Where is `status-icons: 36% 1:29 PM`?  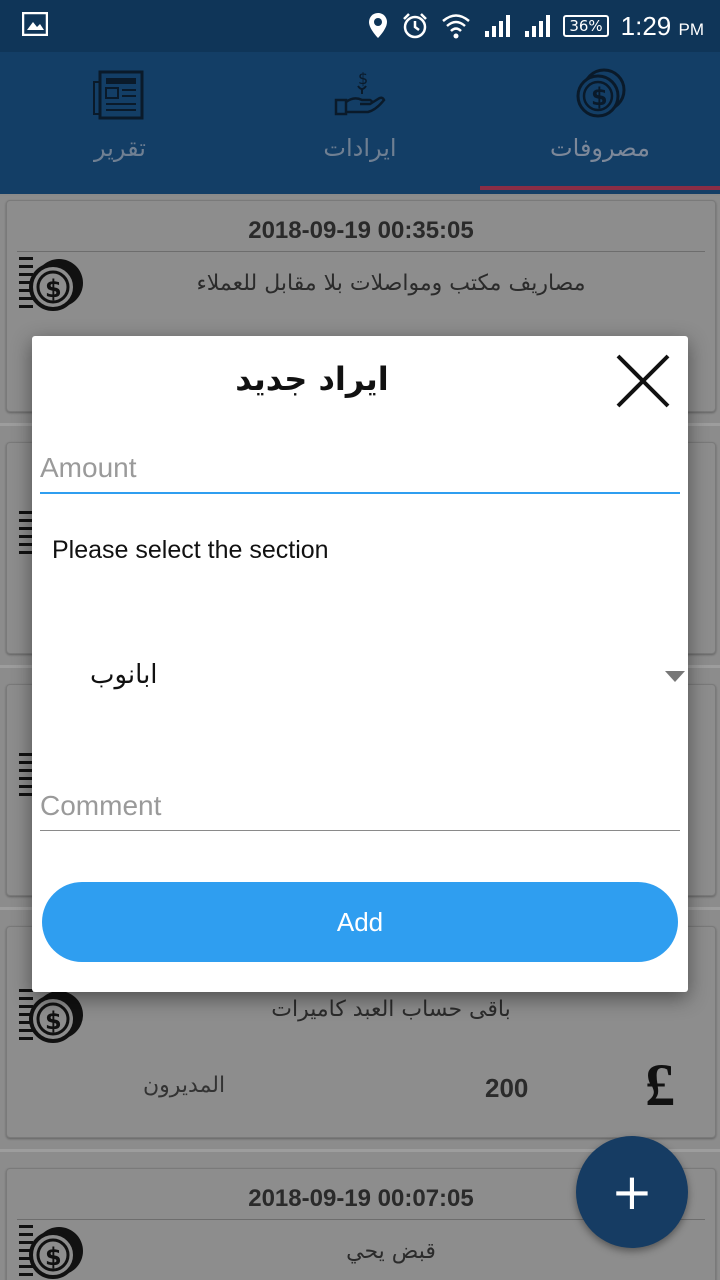
status-icons: 36% 1:29 PM is located at coordinates (535, 26).